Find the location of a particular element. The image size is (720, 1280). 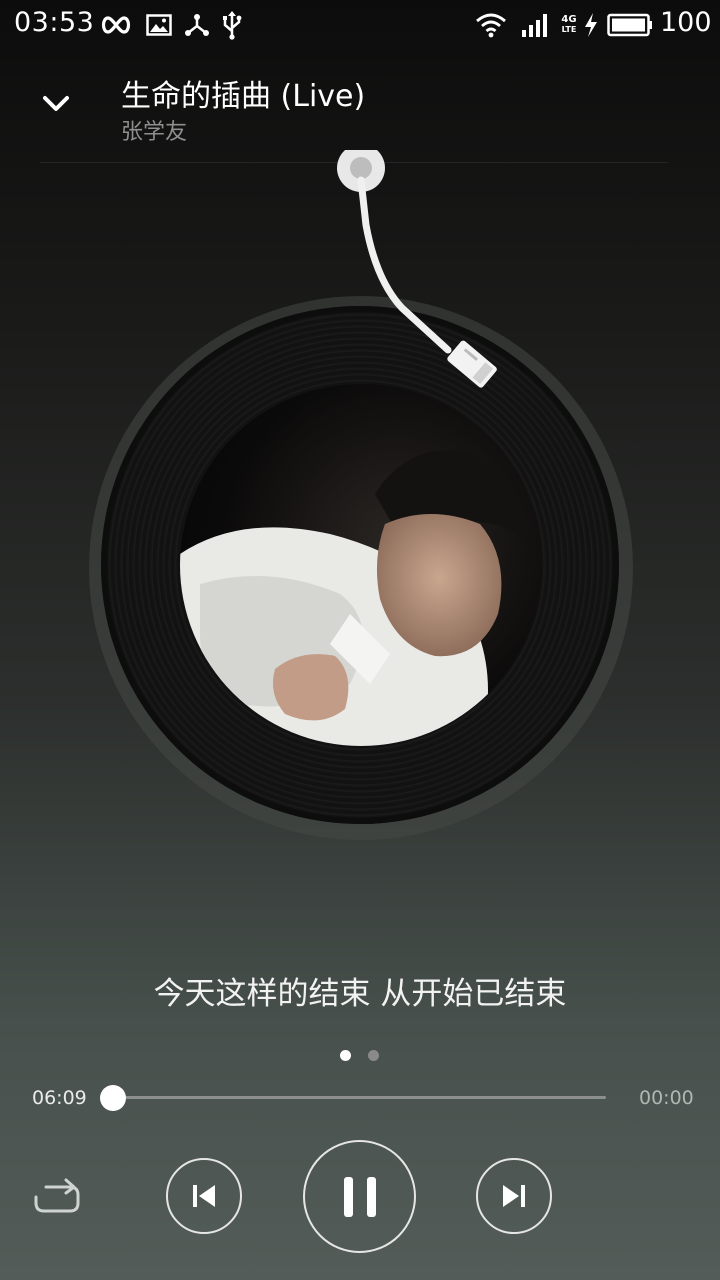

progress-track is located at coordinates (359, 1097).